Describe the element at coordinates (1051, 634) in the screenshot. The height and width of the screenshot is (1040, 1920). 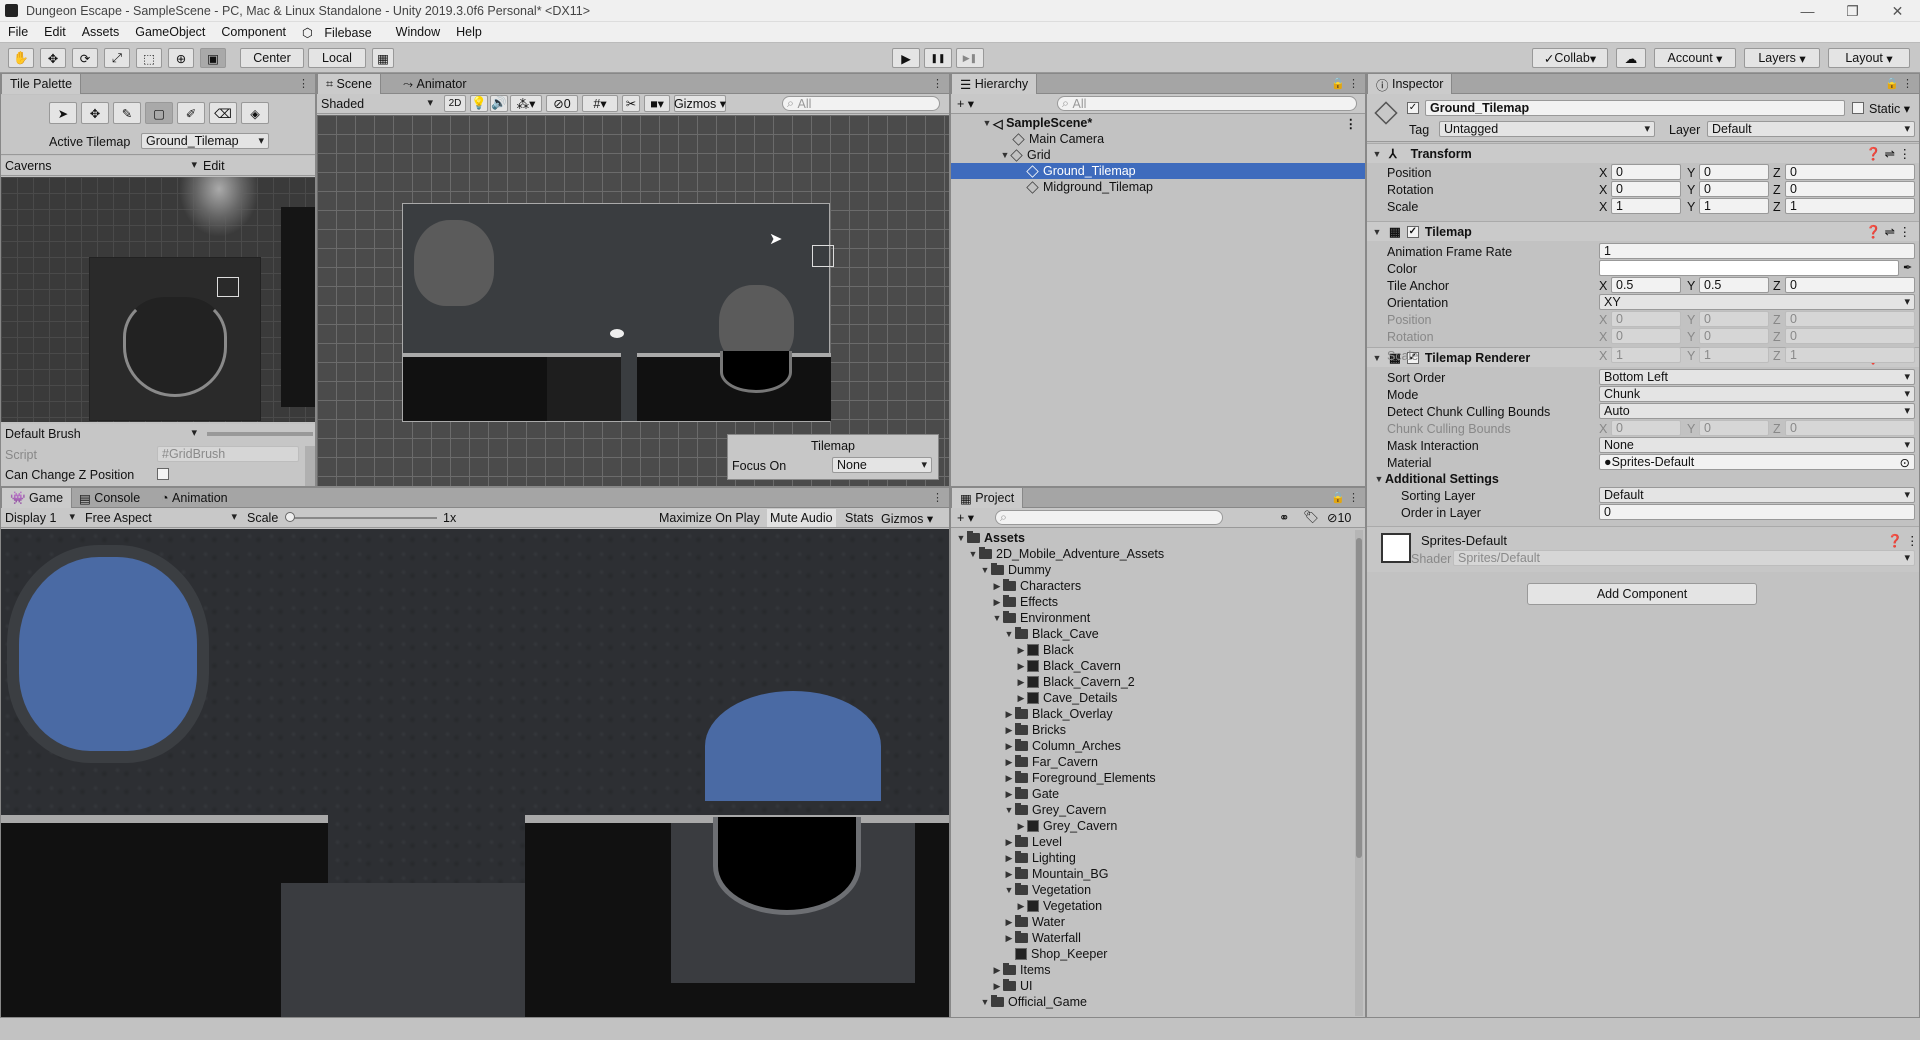
I see `project-folder-row: ▼ Black_Cave` at that location.